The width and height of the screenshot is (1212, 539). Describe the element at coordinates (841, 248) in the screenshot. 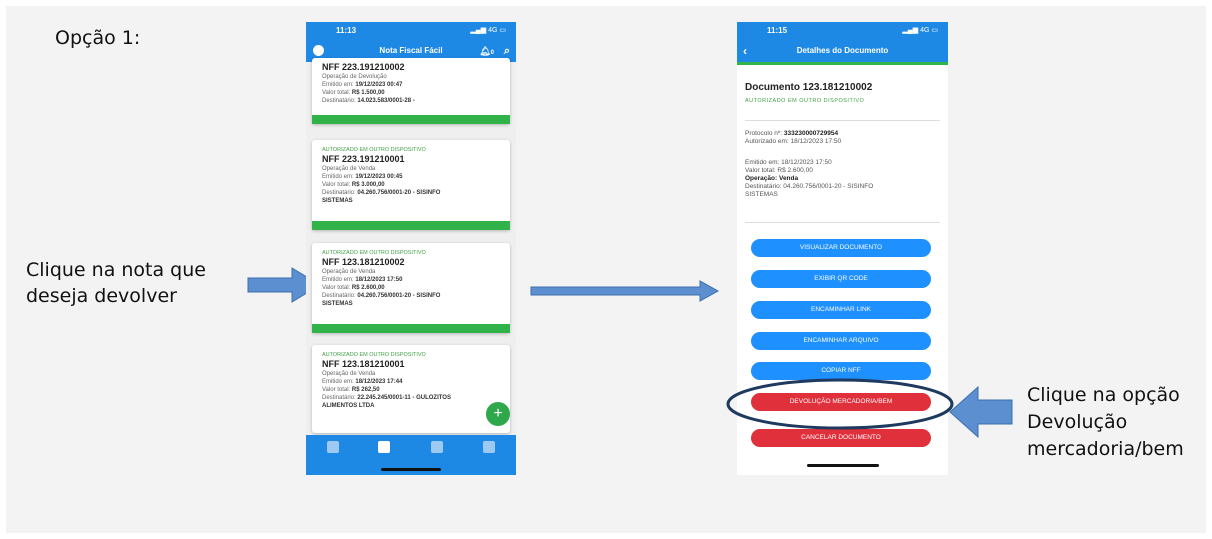

I see `view-document-button: VISUALIZAR DOCUMENTO` at that location.